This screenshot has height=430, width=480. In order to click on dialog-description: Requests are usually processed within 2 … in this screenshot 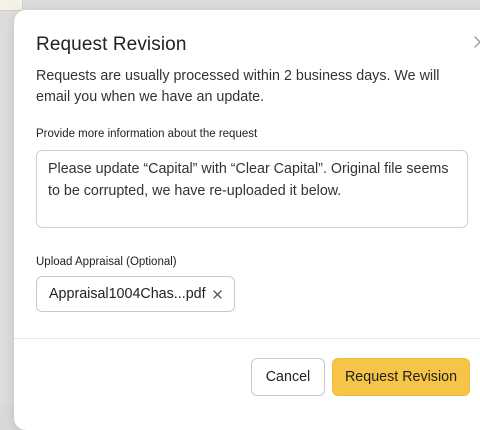, I will do `click(238, 86)`.